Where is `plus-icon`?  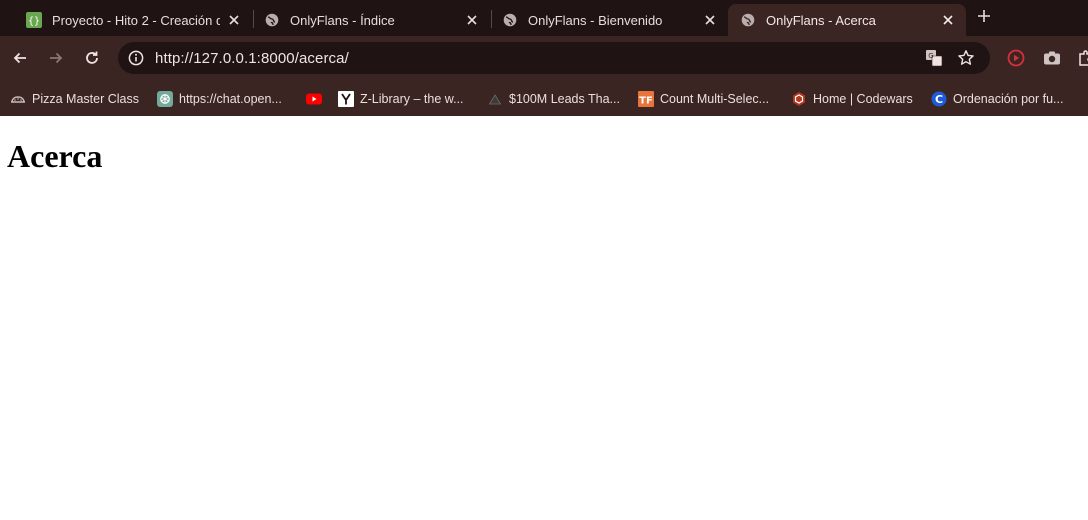 plus-icon is located at coordinates (984, 16).